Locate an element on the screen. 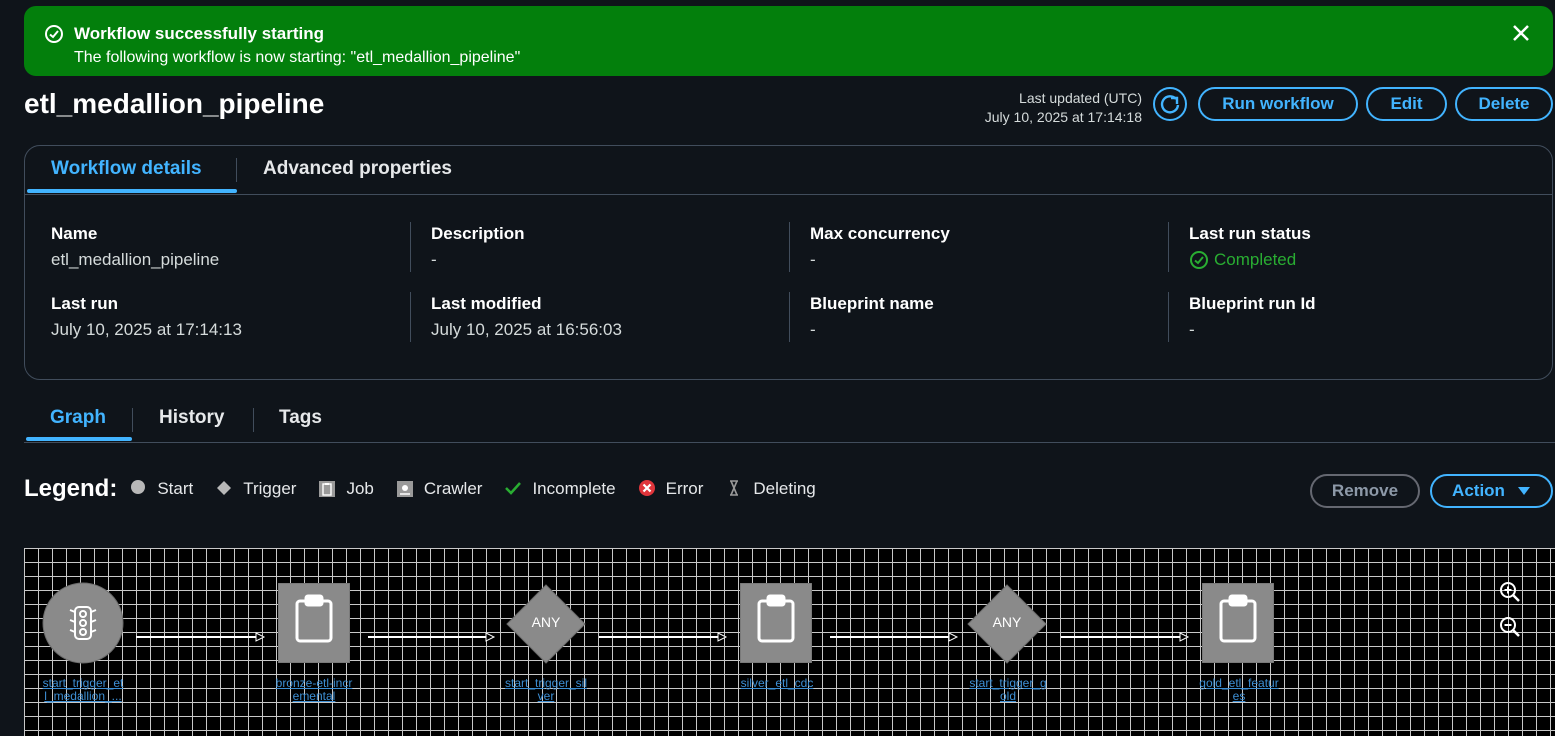 The image size is (1555, 736). close-icon is located at coordinates (1521, 33).